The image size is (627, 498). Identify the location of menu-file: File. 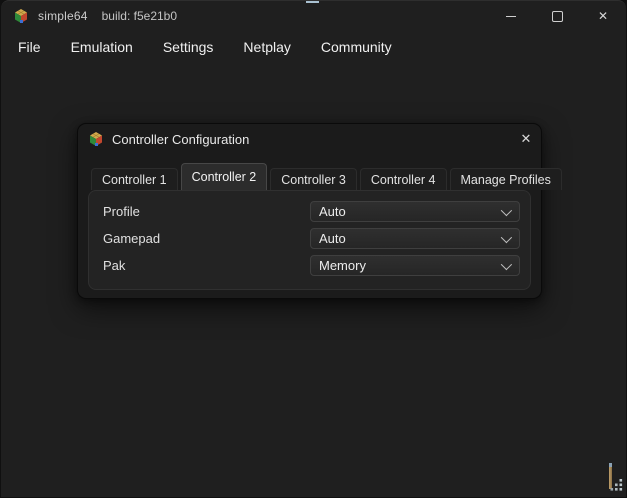
(29, 47).